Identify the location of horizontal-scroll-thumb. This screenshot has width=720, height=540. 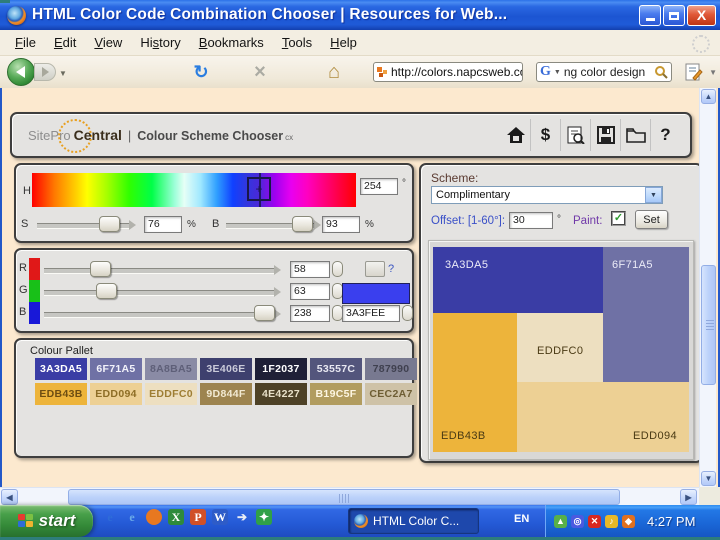
(344, 497).